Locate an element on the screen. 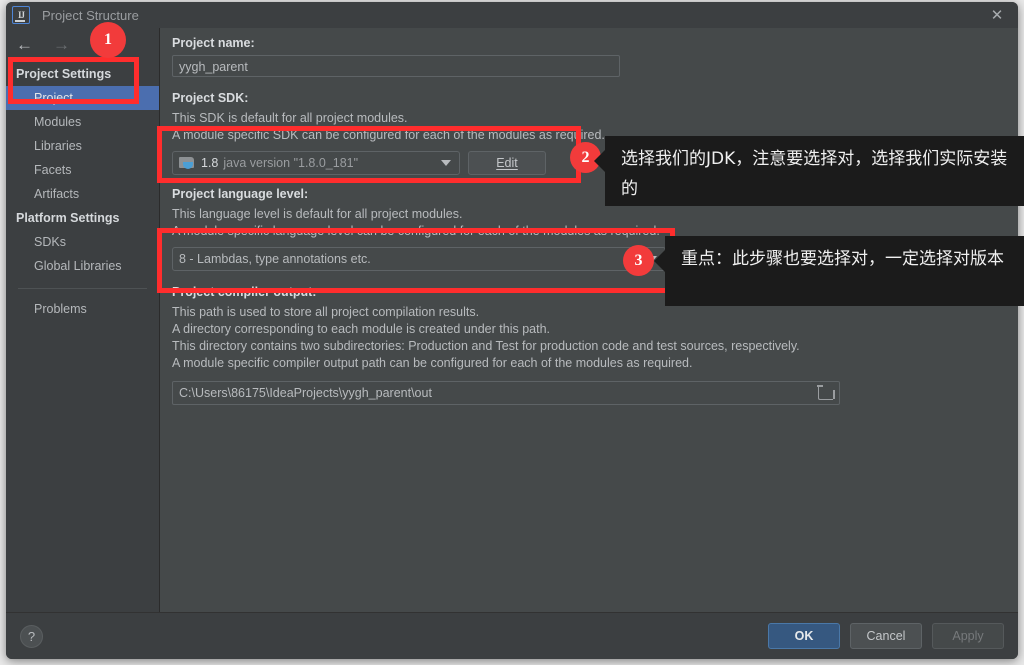  dialog-titlebar: IJ Project Structure ✕ is located at coordinates (512, 15).